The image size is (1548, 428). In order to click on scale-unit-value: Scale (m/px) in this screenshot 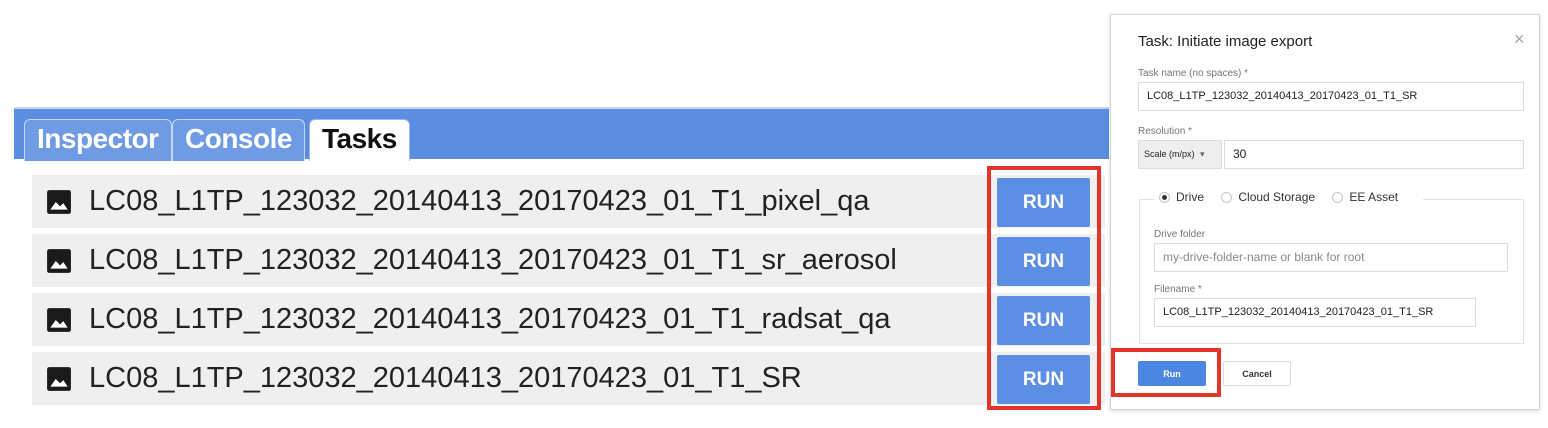, I will do `click(1169, 154)`.